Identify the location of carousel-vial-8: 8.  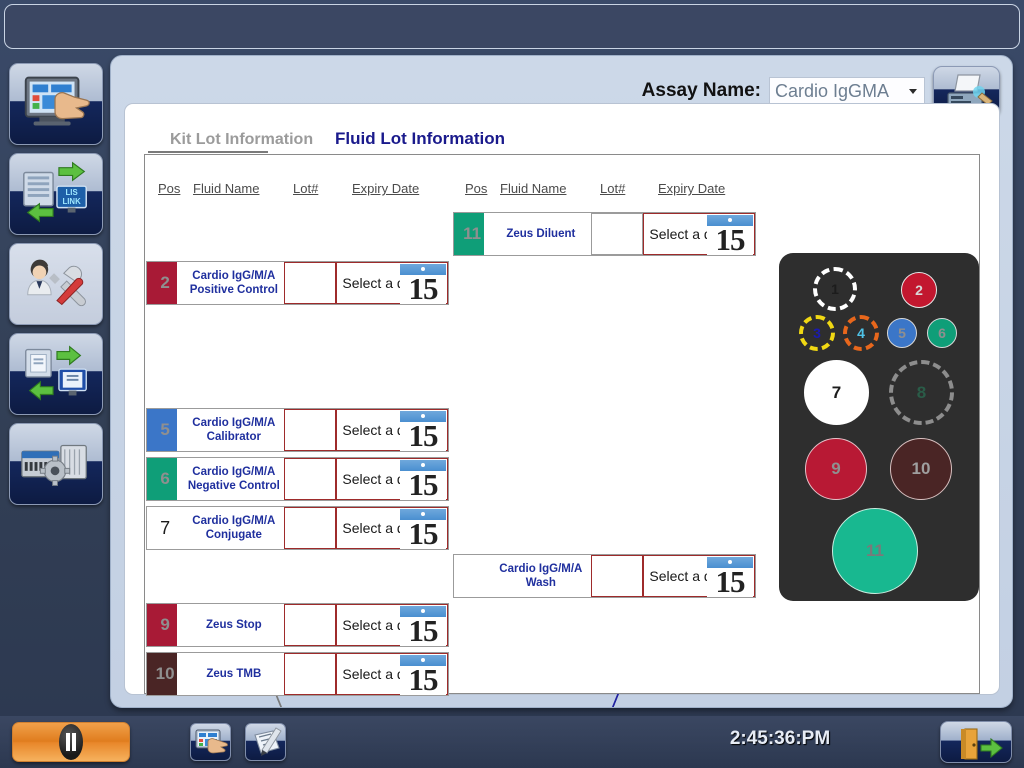
(921, 392).